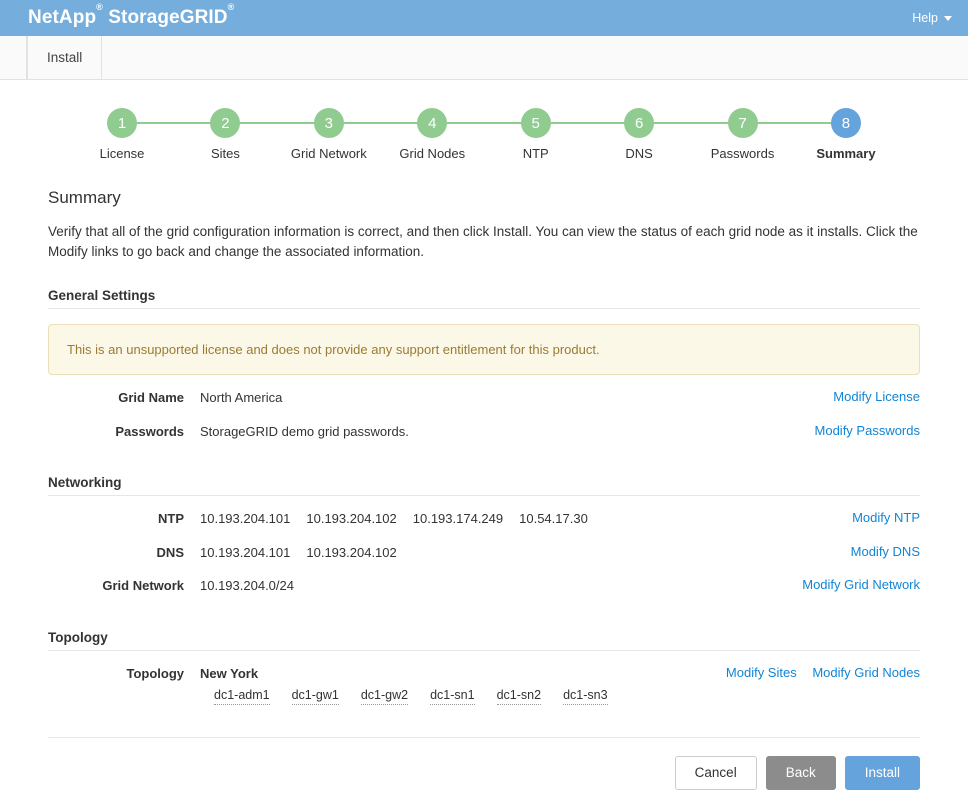 The height and width of the screenshot is (790, 968). What do you see at coordinates (452, 696) in the screenshot?
I see `grid-node: dc1-sn1` at bounding box center [452, 696].